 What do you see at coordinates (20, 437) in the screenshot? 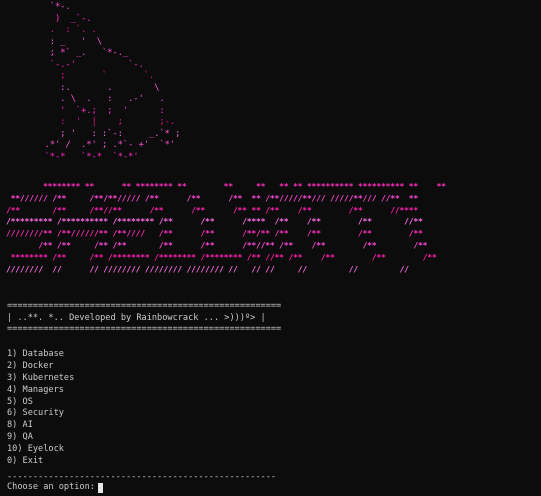
I see `menu-item-qa: 9) QA` at bounding box center [20, 437].